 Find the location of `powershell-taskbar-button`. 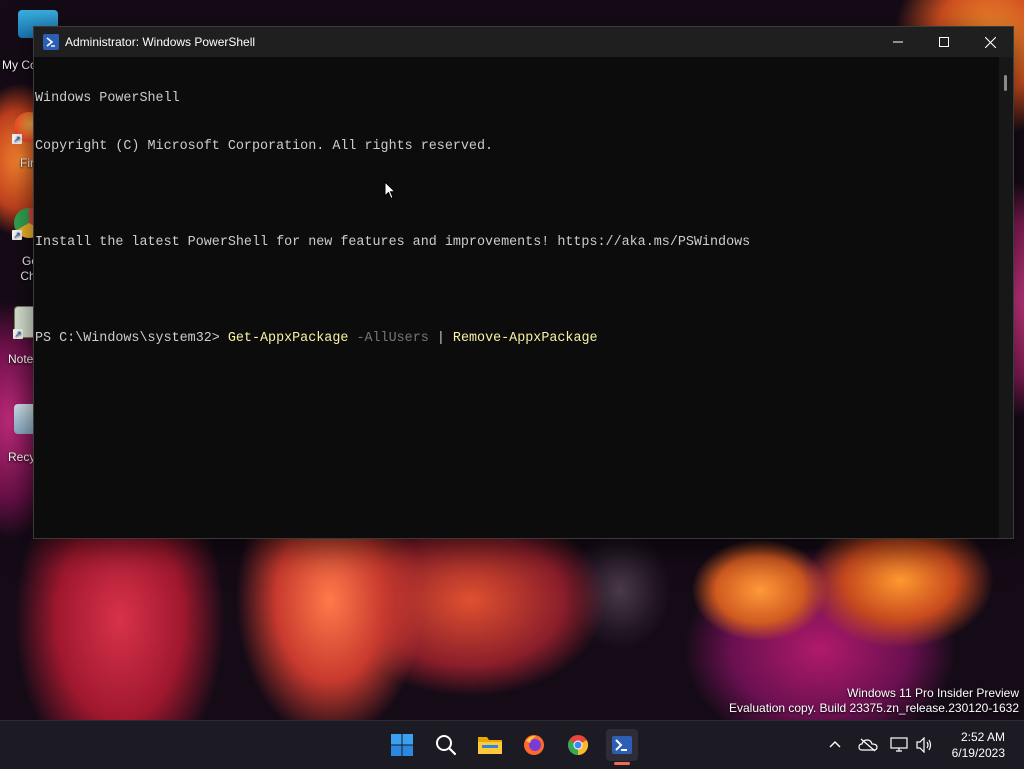

powershell-taskbar-button is located at coordinates (622, 745).